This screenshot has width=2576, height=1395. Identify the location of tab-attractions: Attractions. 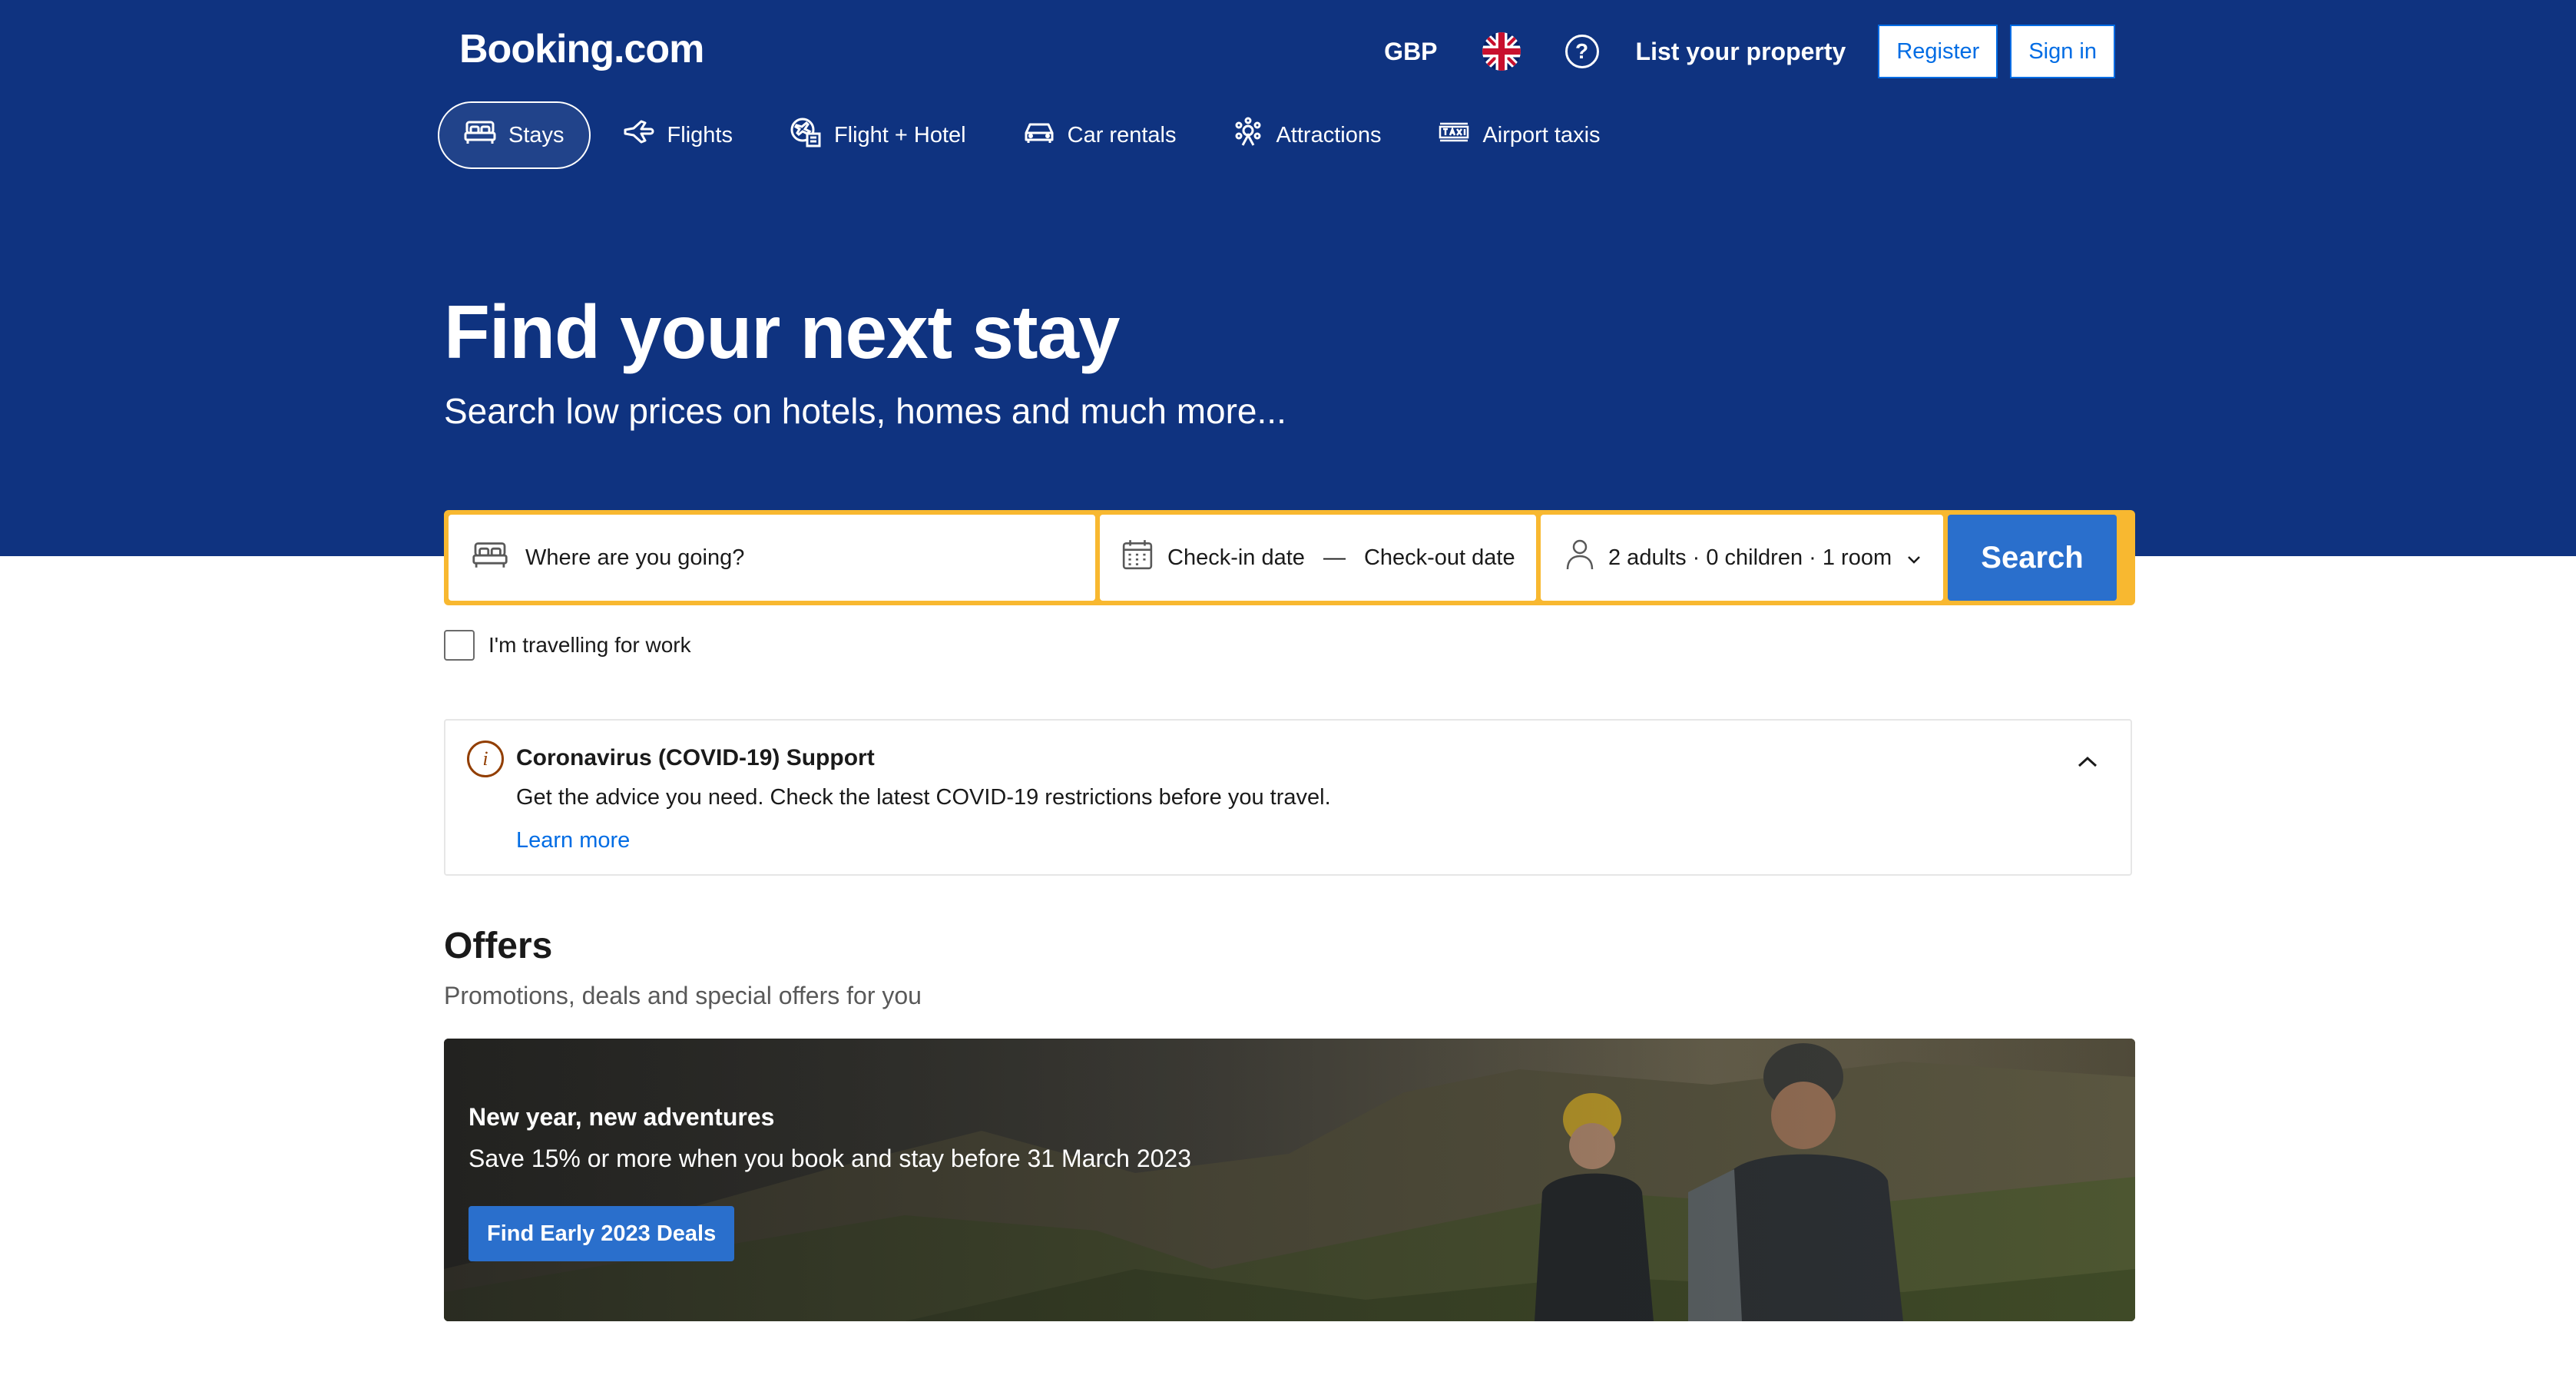
(1307, 135).